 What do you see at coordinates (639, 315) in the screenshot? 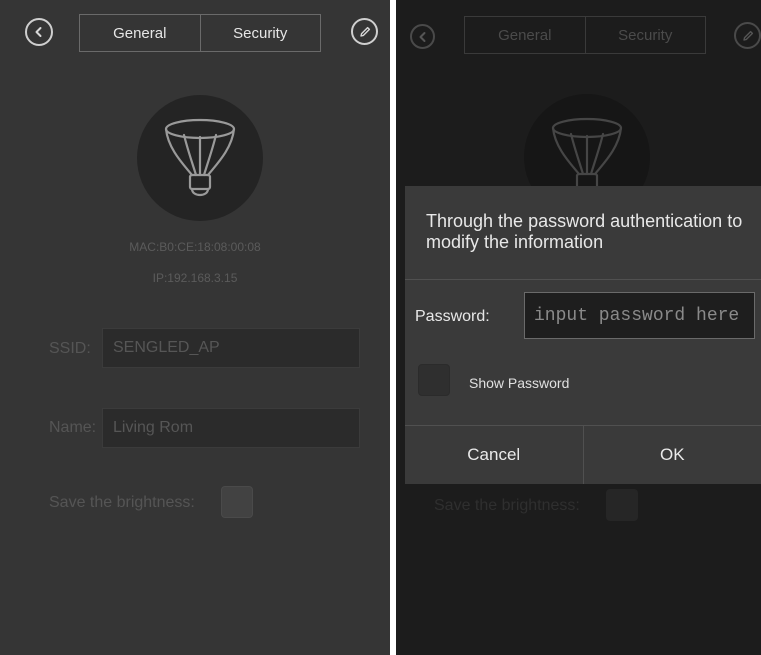
I see `password-input` at bounding box center [639, 315].